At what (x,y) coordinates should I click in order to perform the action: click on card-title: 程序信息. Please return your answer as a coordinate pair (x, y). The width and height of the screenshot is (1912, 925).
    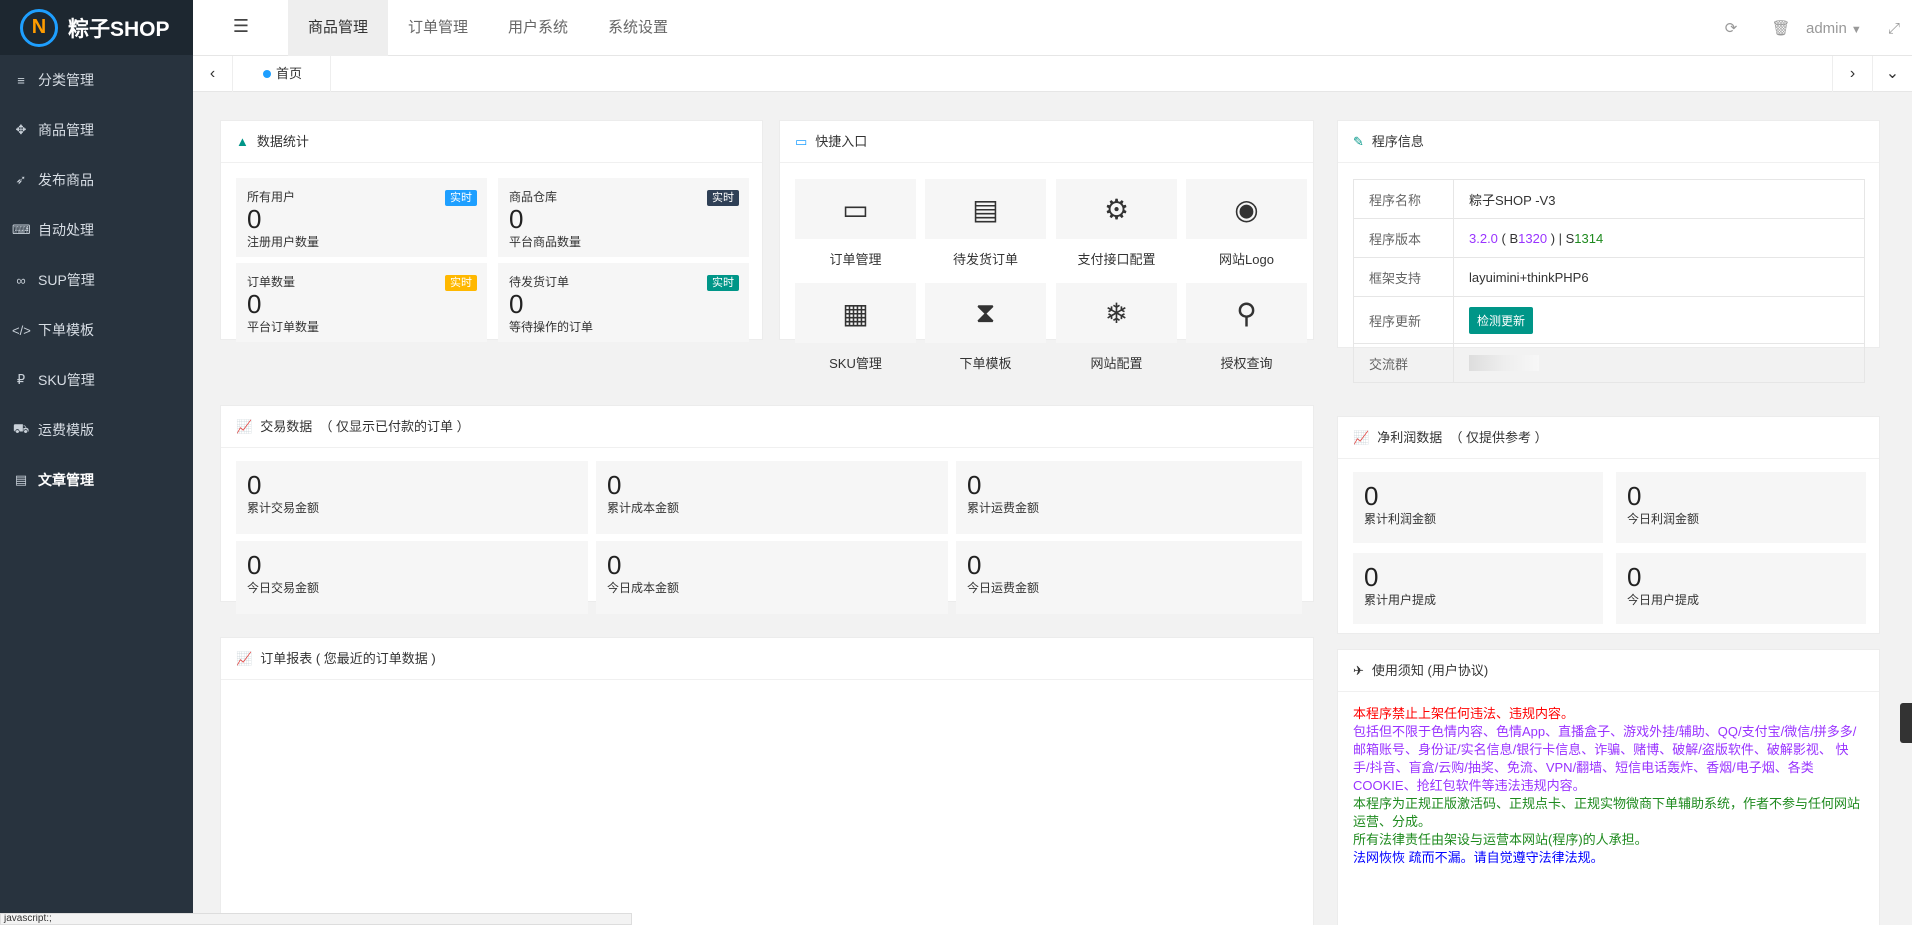
    Looking at the image, I should click on (1397, 141).